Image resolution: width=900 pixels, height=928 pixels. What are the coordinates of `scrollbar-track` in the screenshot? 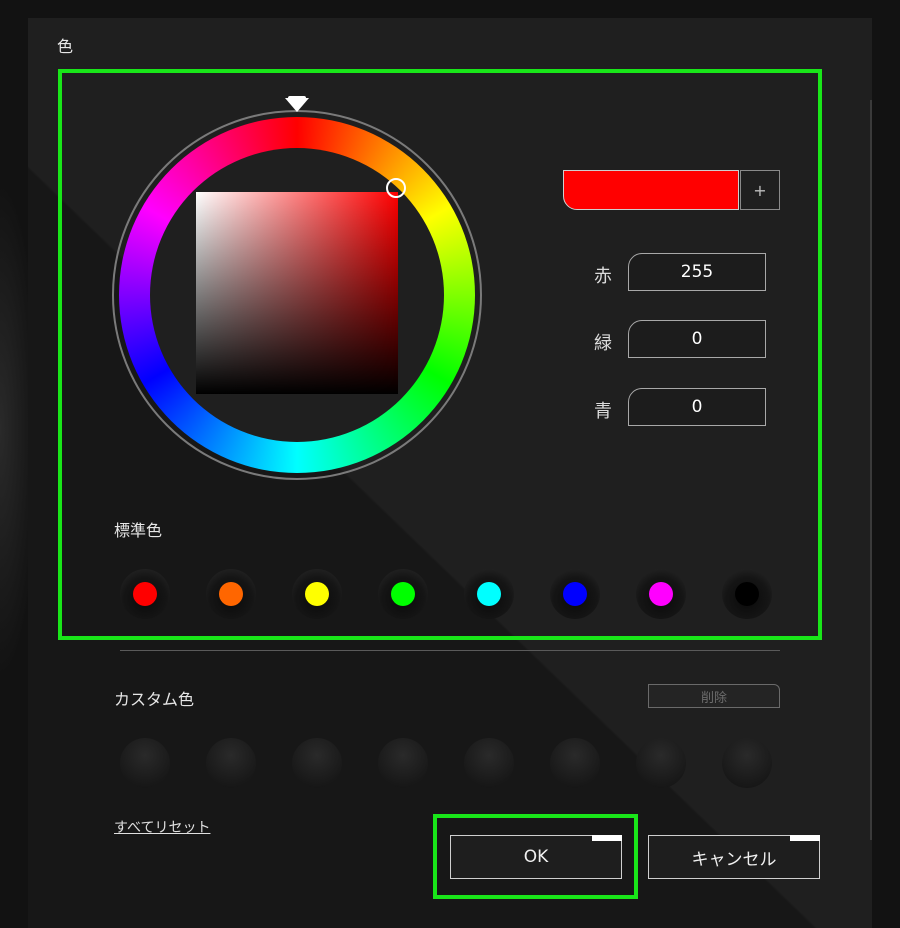 It's located at (871, 470).